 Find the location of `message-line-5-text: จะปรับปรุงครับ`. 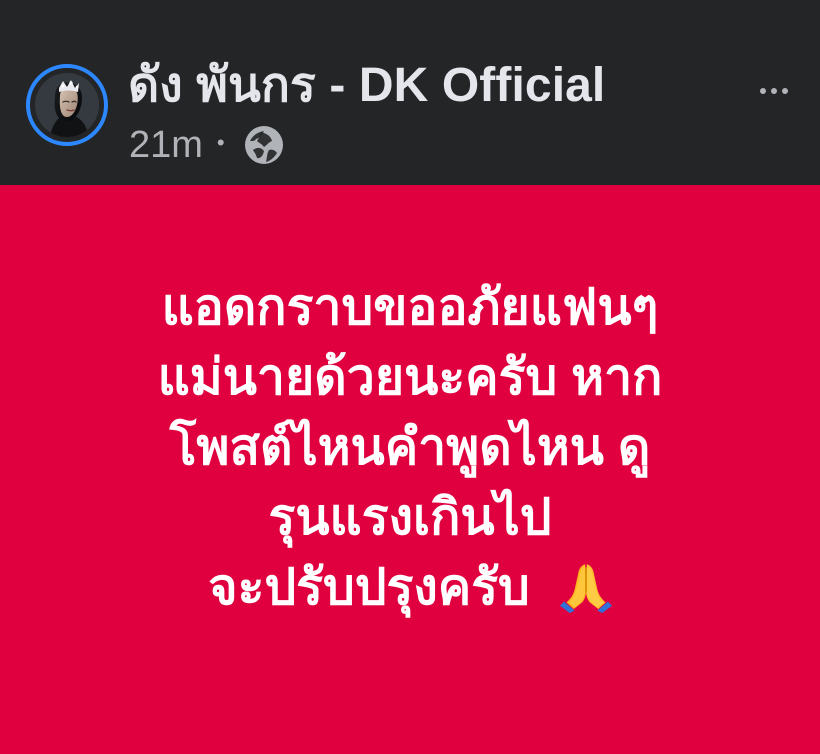

message-line-5-text: จะปรับปรุงครับ is located at coordinates (369, 587).